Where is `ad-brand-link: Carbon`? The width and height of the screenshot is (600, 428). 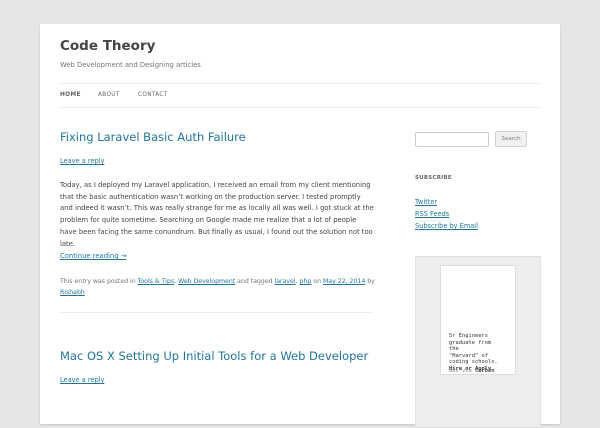 ad-brand-link: Carbon is located at coordinates (484, 371).